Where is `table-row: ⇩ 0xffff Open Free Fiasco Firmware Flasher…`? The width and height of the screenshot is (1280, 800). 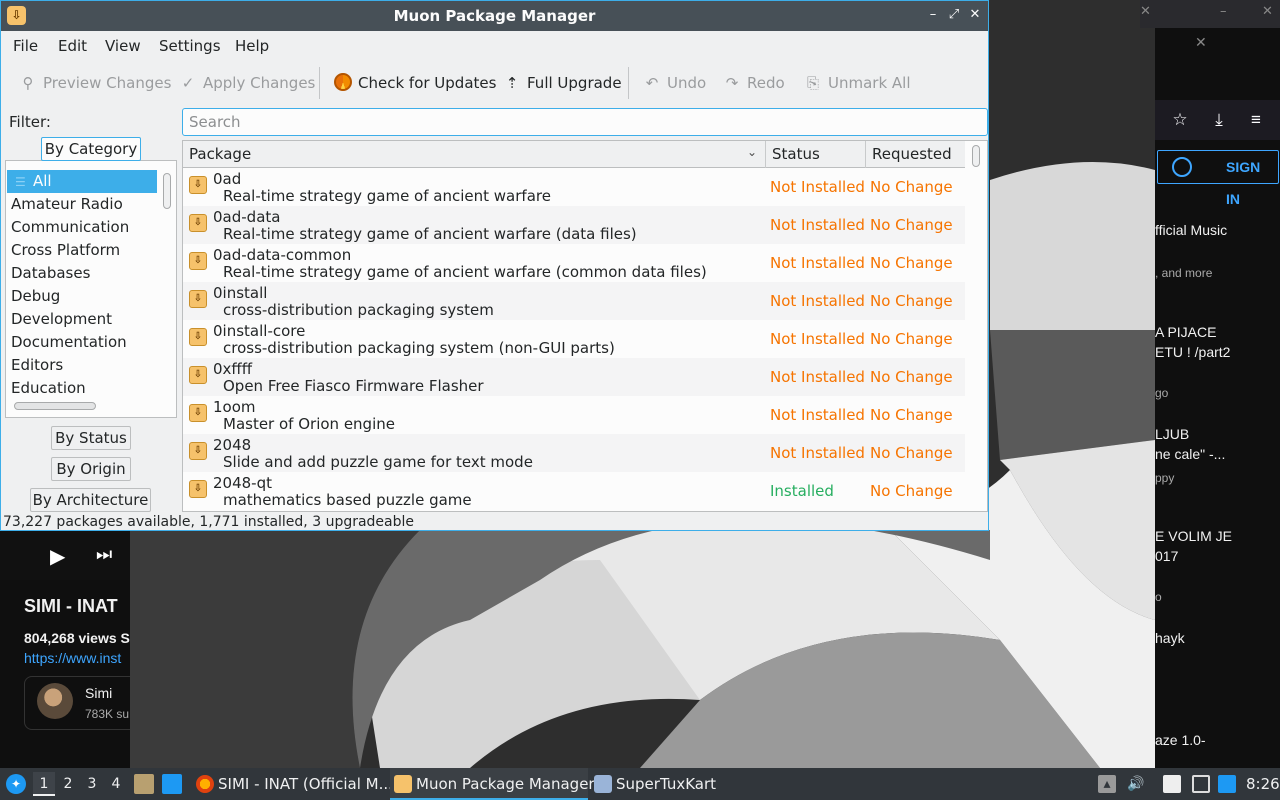
table-row: ⇩ 0xffff Open Free Fiasco Firmware Flasher… is located at coordinates (574, 377).